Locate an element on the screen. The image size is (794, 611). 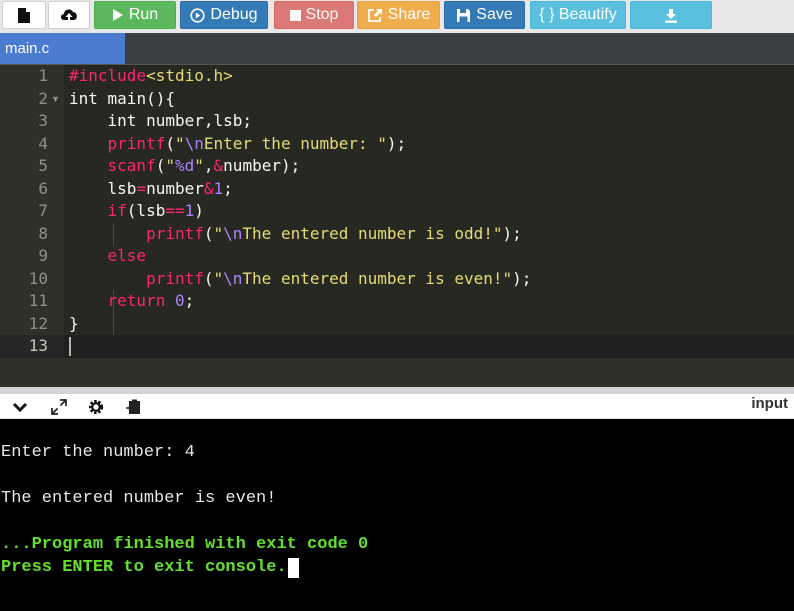
save-label: Save is located at coordinates (494, 14).